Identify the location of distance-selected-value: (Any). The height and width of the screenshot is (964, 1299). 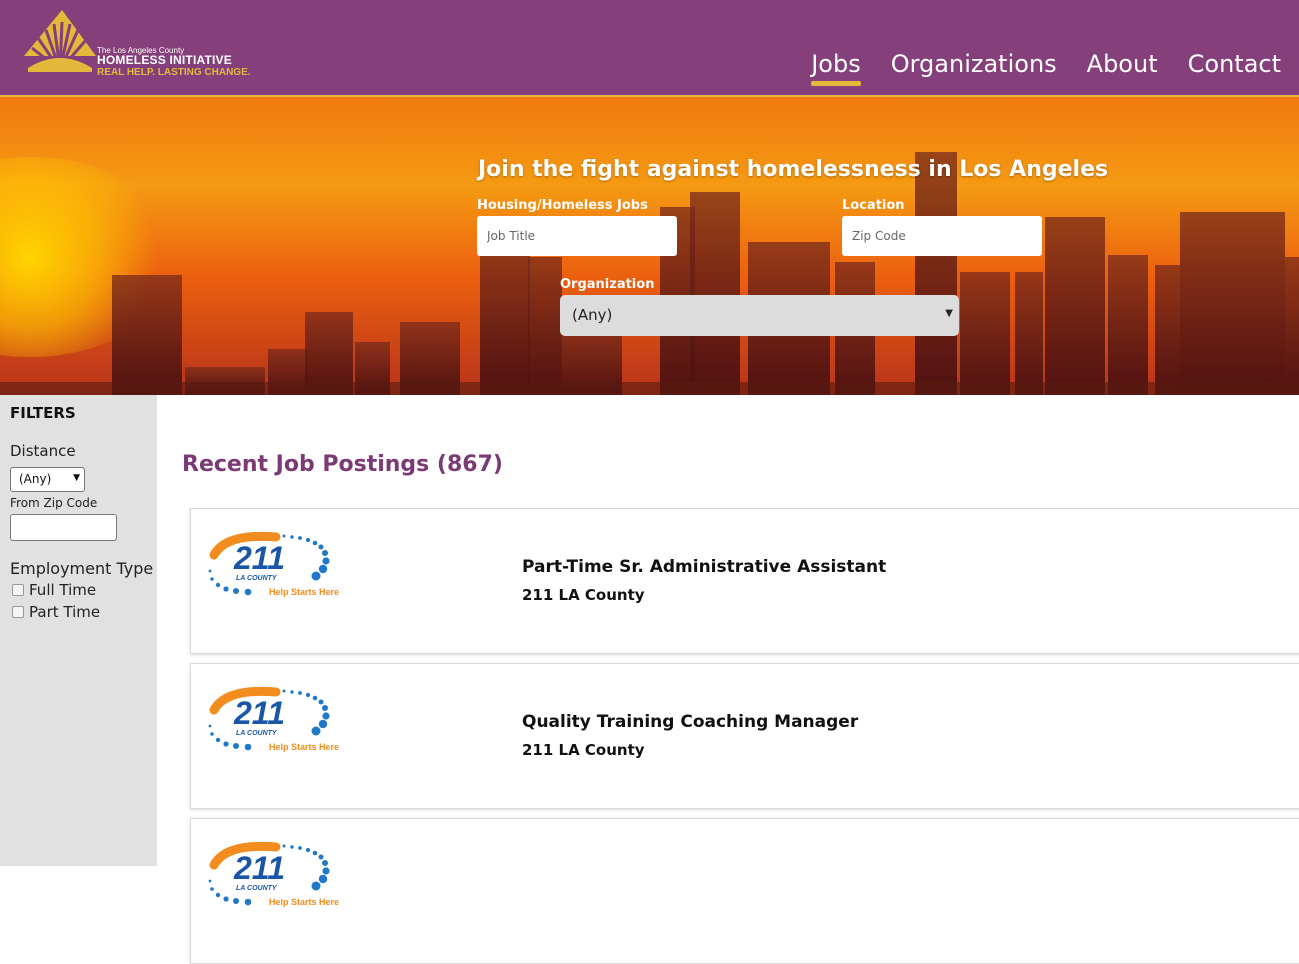
(35, 479).